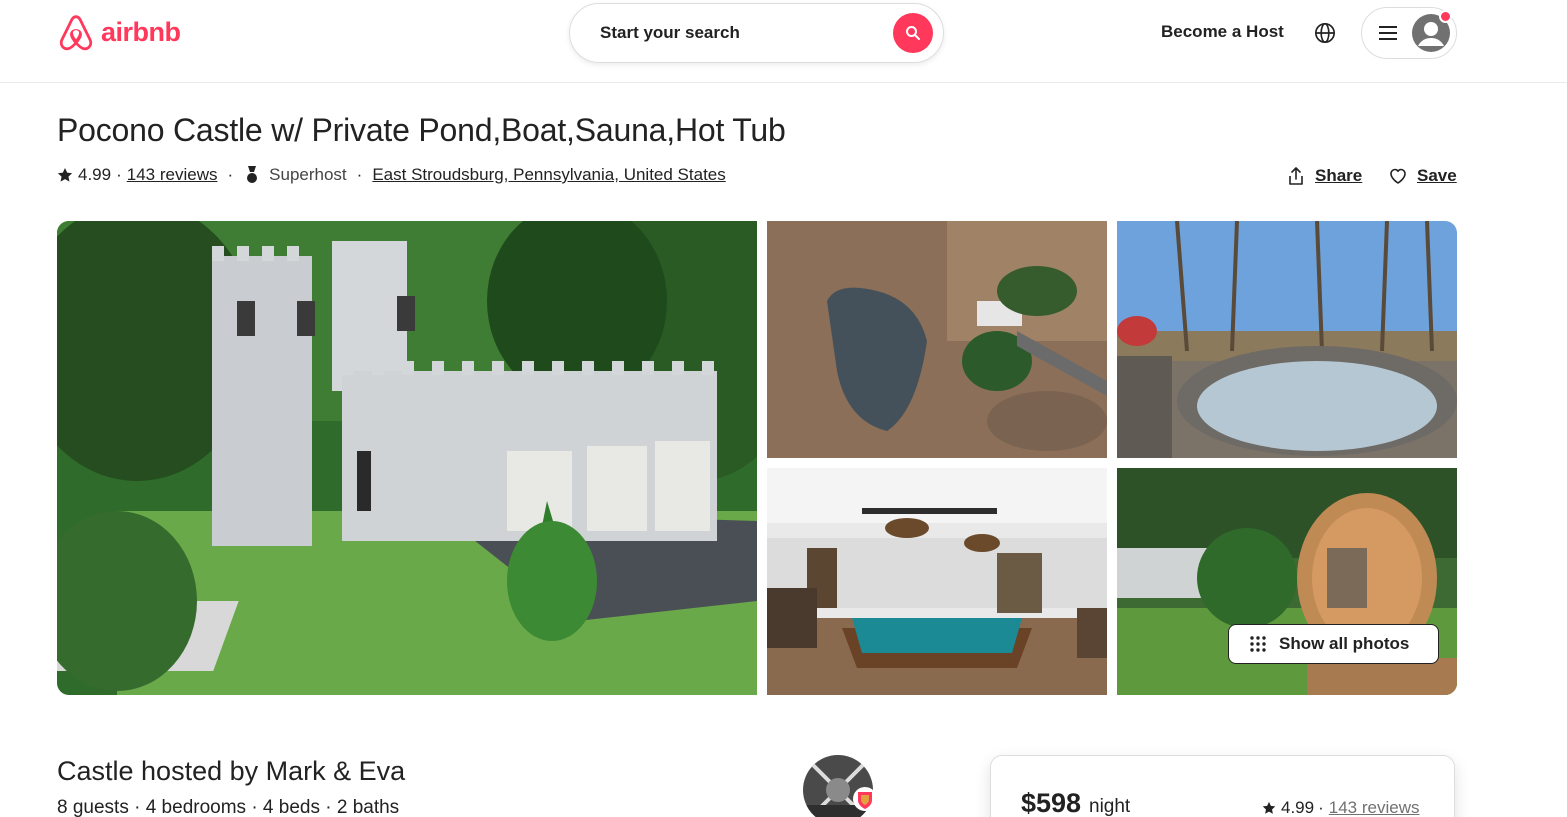  Describe the element at coordinates (1339, 175) in the screenshot. I see `share-label: Share` at that location.